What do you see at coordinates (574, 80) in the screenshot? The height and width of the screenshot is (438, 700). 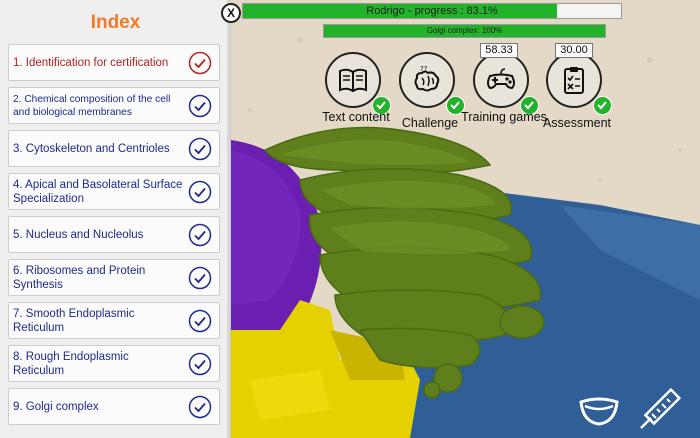 I see `clipboard-icon` at bounding box center [574, 80].